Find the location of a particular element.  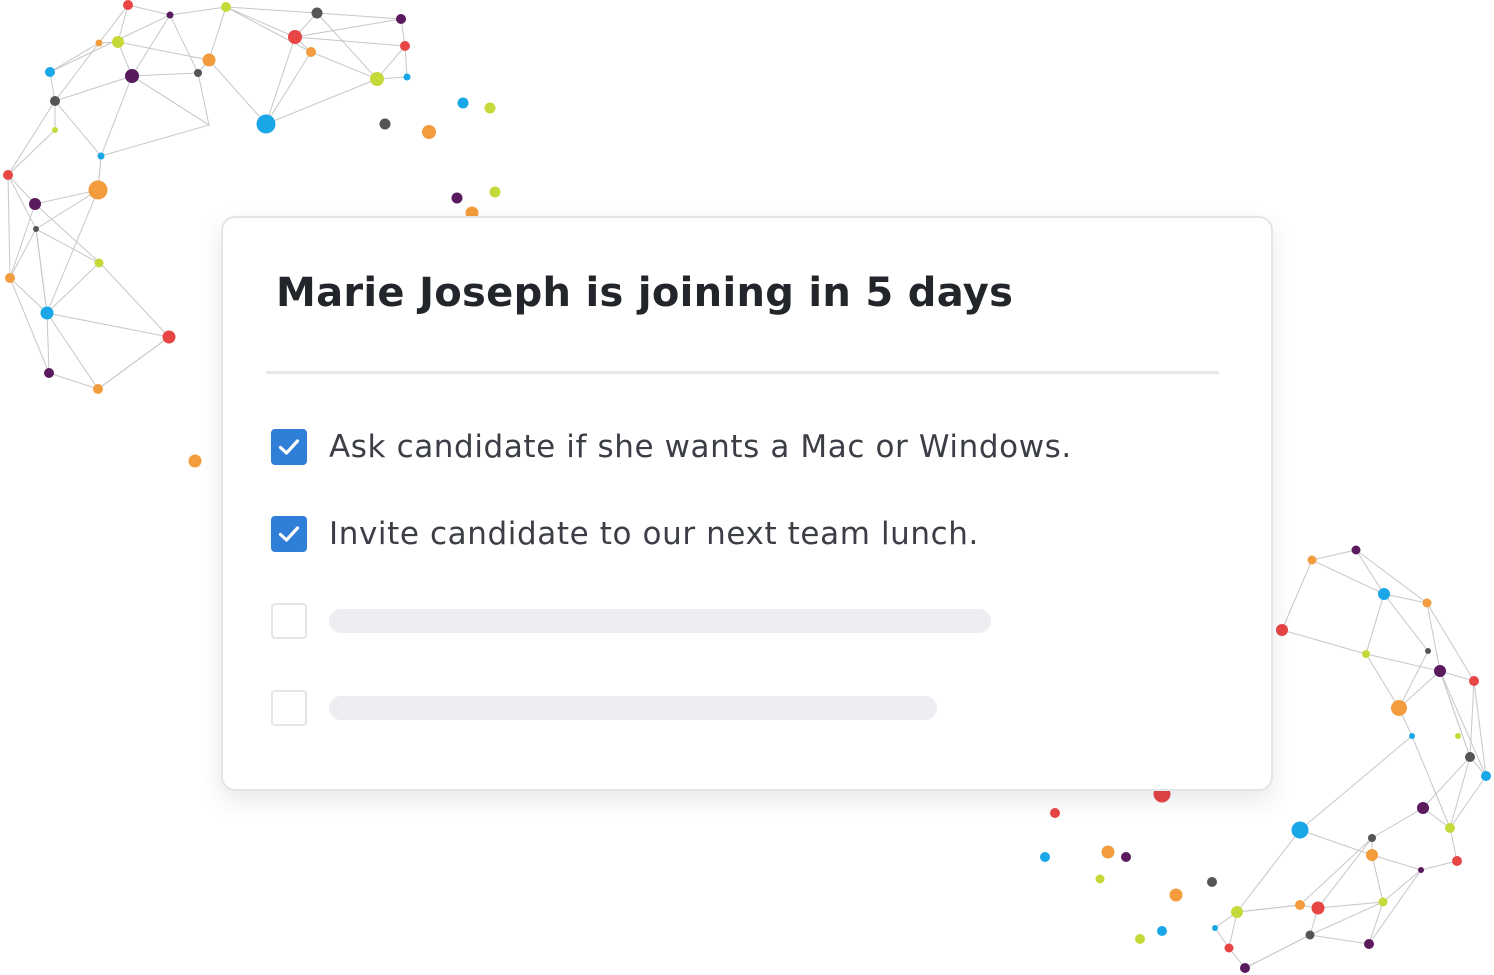

card-title: Marie Joseph is joining in 5 days is located at coordinates (645, 293).